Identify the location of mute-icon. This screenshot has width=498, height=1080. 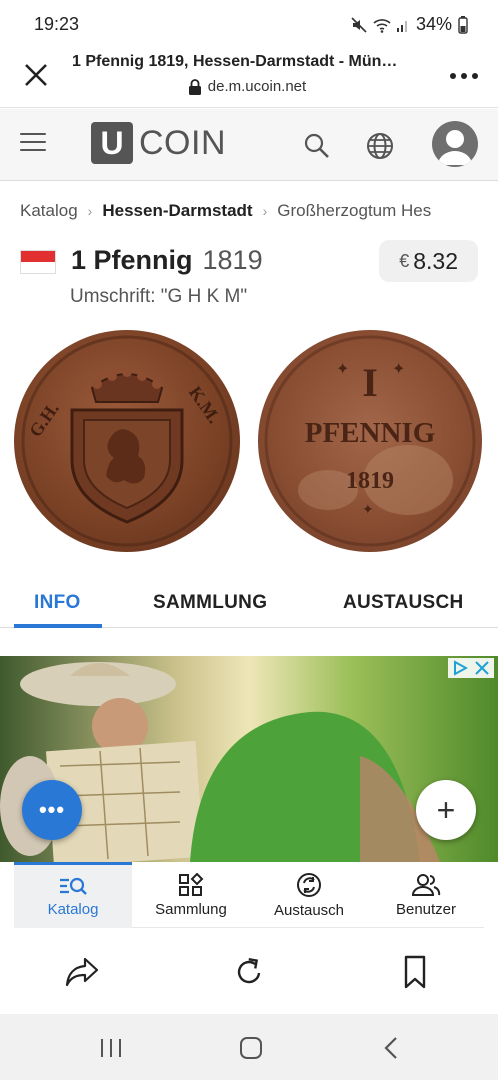
(359, 24).